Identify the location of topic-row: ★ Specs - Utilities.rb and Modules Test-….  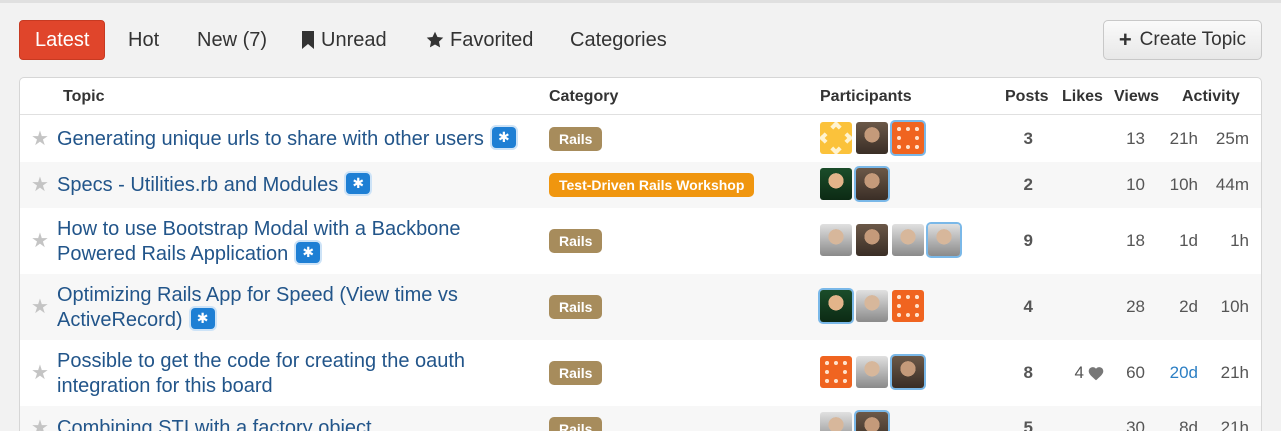
(640, 185).